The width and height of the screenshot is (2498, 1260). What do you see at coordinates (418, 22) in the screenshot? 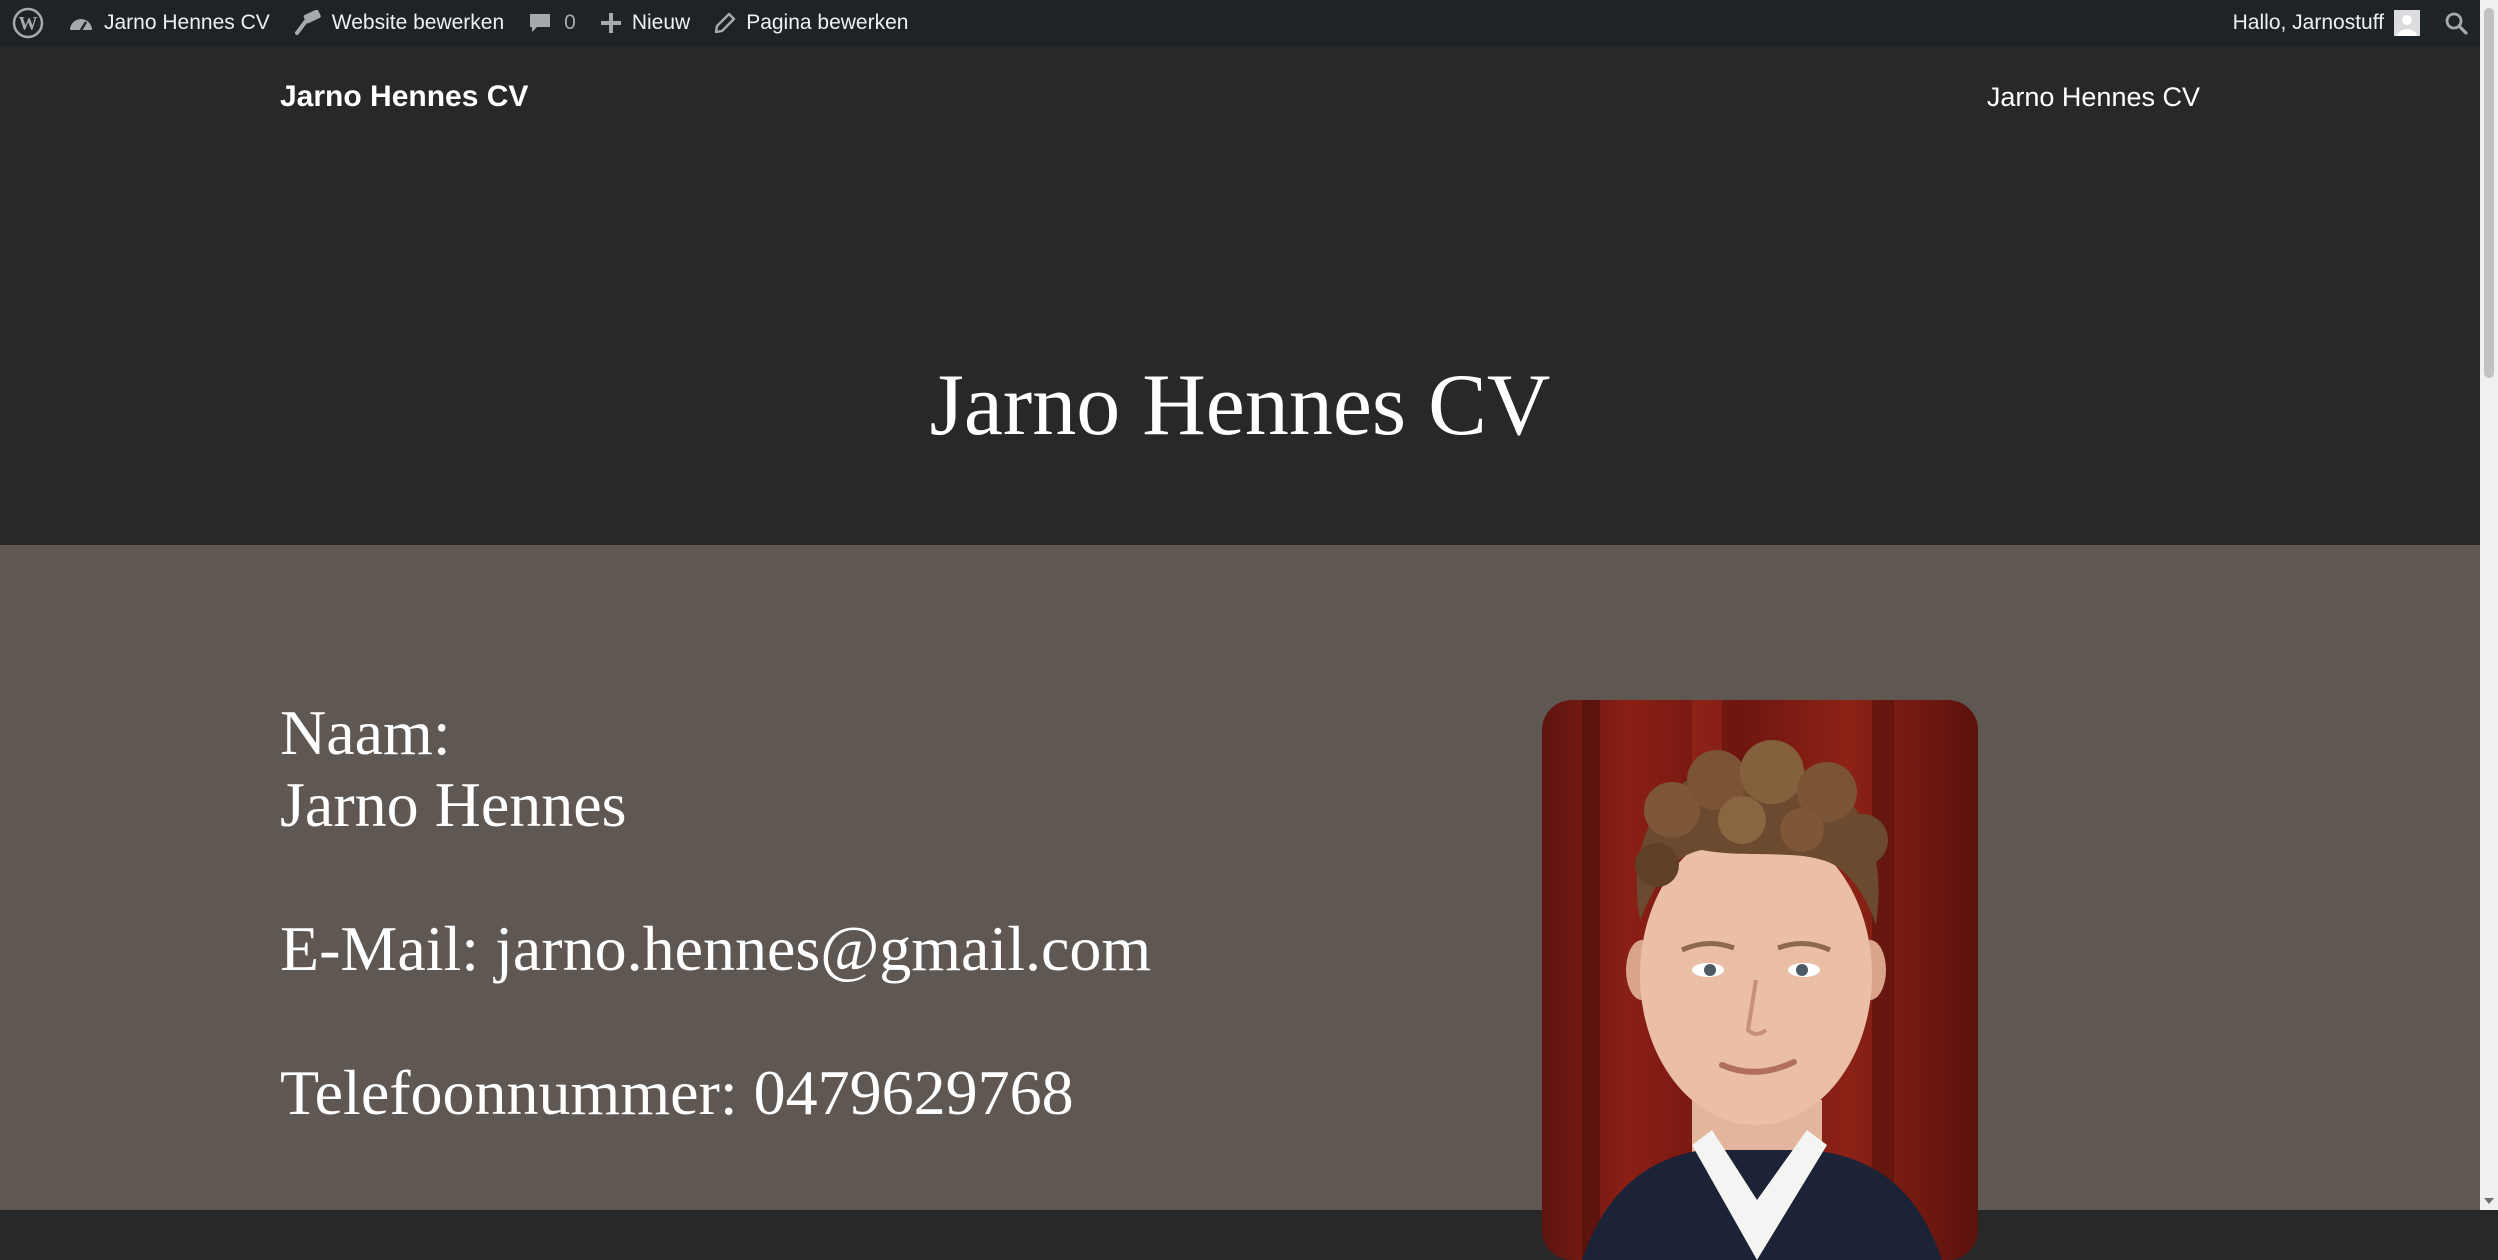
I see `edit-site-label: Website bewerken` at bounding box center [418, 22].